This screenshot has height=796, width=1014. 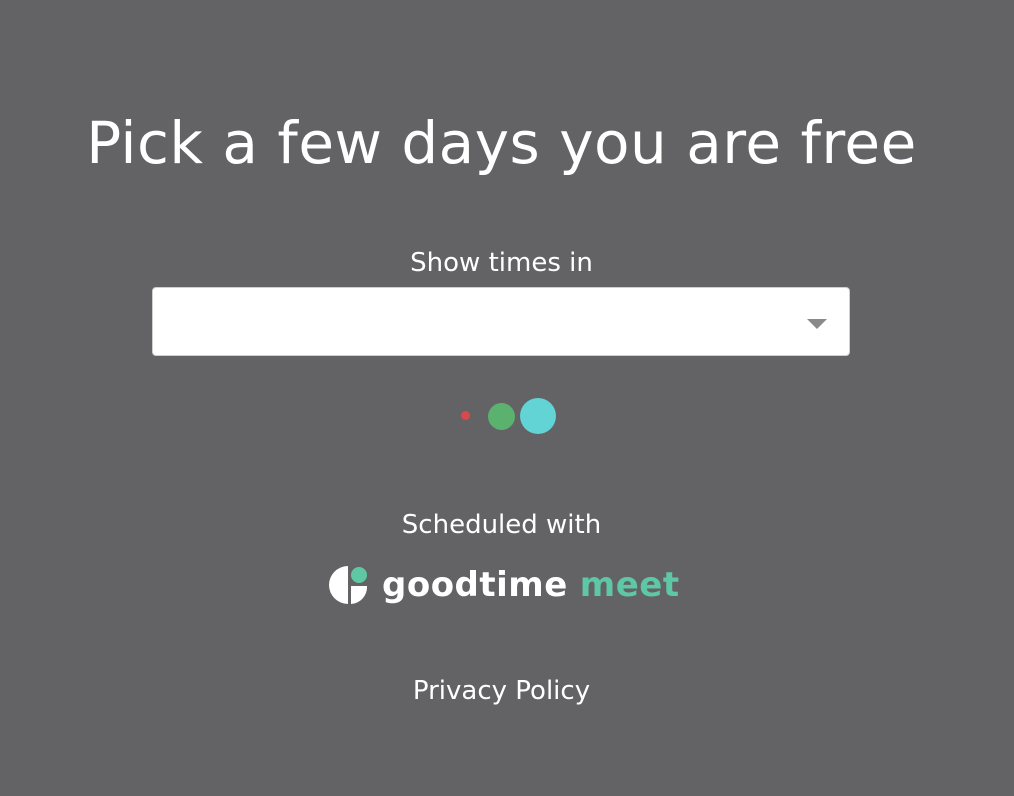 What do you see at coordinates (629, 585) in the screenshot?
I see `brand-word-meet: meet` at bounding box center [629, 585].